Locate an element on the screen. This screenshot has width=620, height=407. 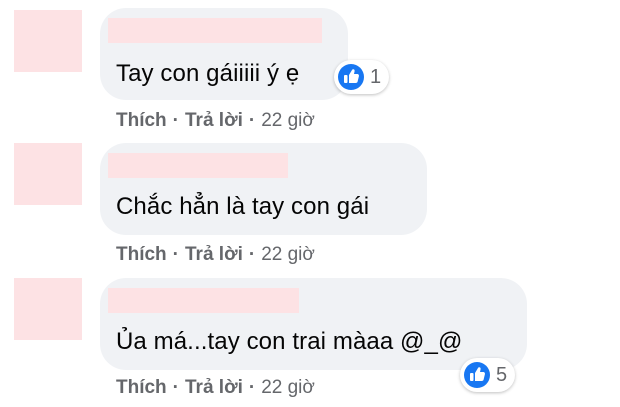
reaction-summary: 5 is located at coordinates (488, 375).